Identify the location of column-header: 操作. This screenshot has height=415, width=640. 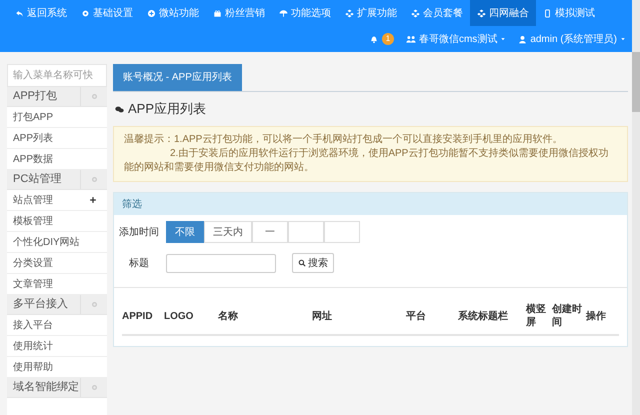
(596, 316).